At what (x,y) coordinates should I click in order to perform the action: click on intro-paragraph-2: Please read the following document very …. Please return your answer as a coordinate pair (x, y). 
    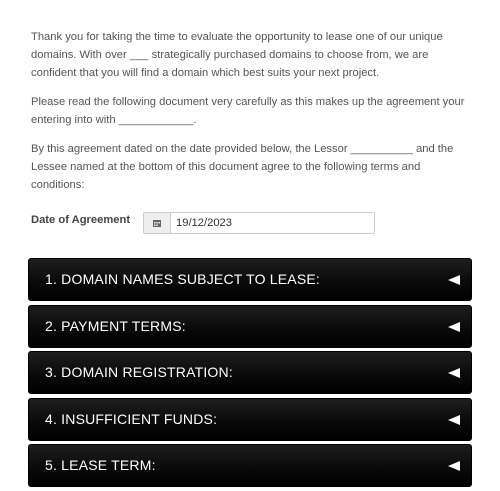
    Looking at the image, I should click on (248, 111).